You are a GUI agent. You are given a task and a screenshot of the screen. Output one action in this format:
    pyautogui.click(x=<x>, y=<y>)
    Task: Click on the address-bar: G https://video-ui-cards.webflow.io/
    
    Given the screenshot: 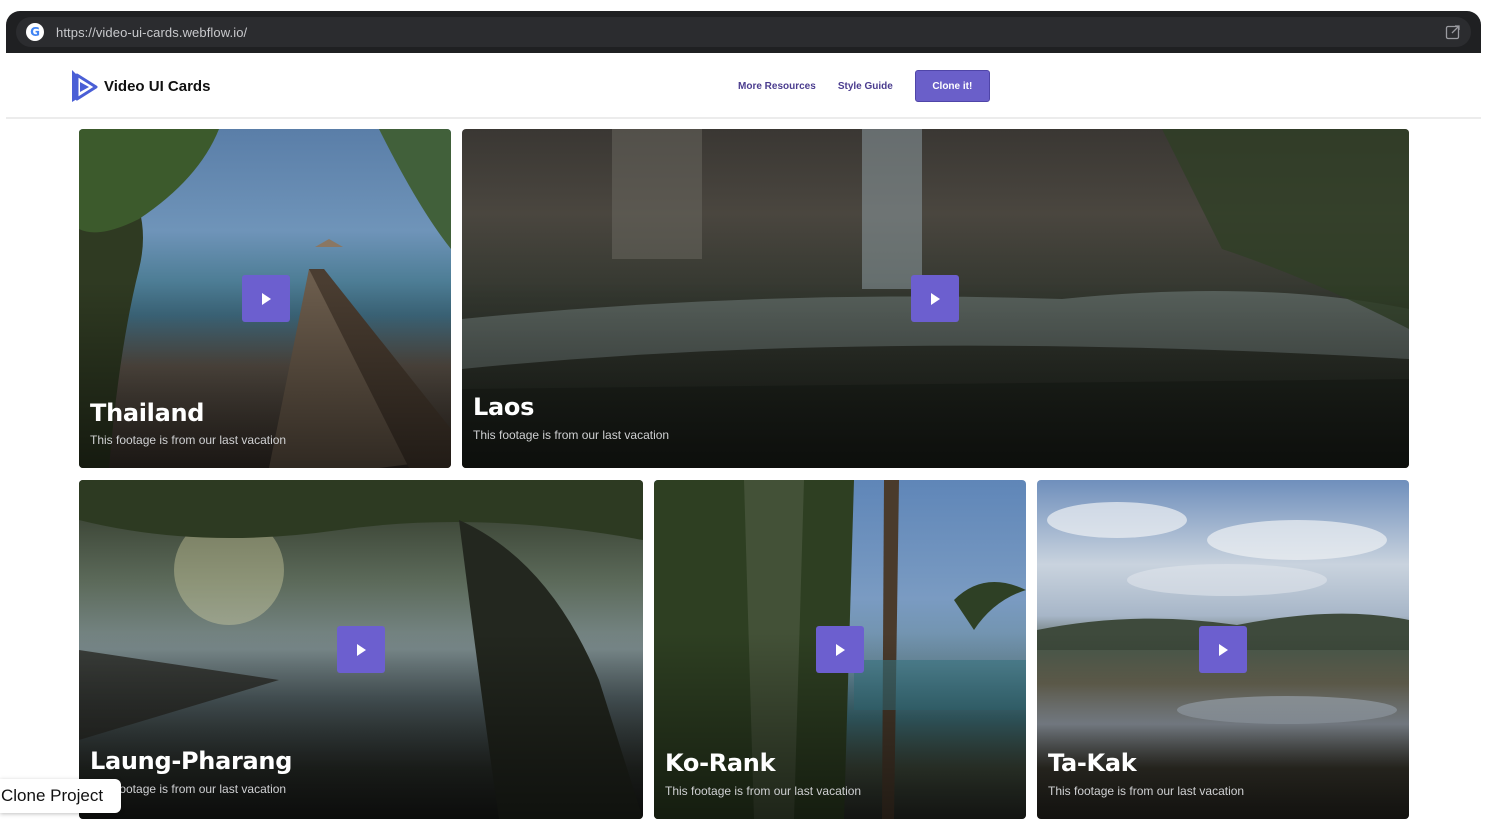 What is the action you would take?
    pyautogui.click(x=743, y=32)
    